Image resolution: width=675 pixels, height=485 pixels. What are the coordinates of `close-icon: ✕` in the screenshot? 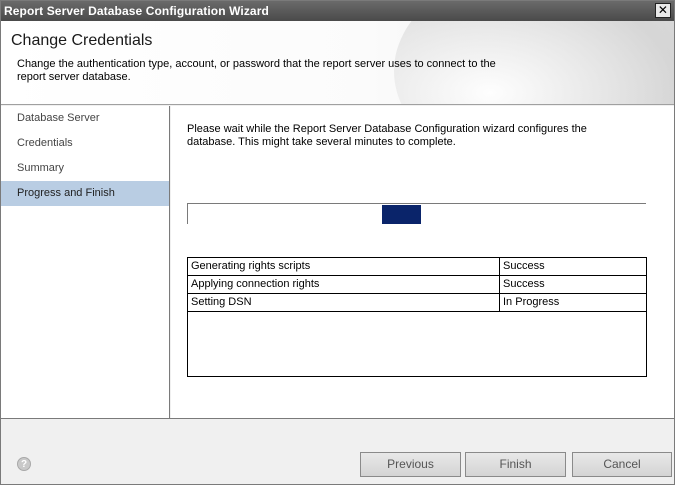 It's located at (663, 10).